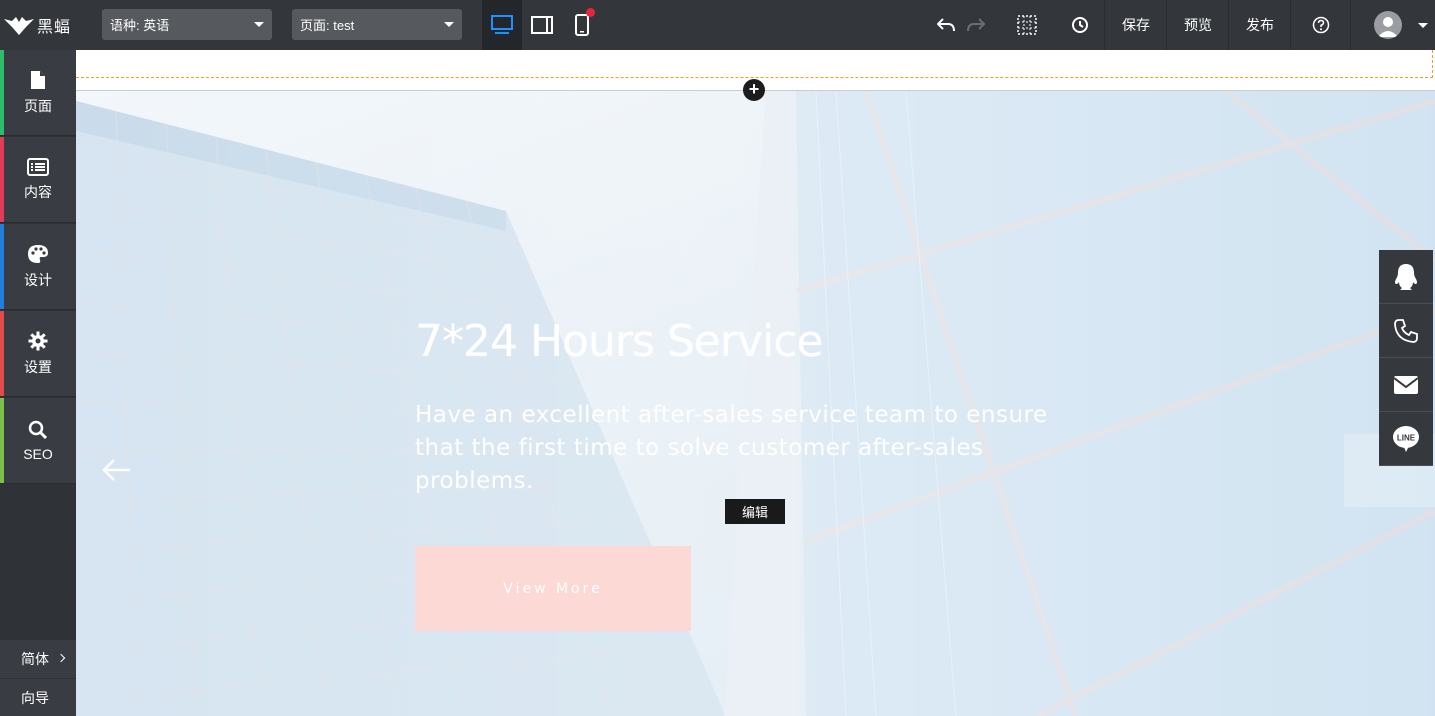 The width and height of the screenshot is (1435, 716). Describe the element at coordinates (35, 659) in the screenshot. I see `language-switch-label: 简体` at that location.